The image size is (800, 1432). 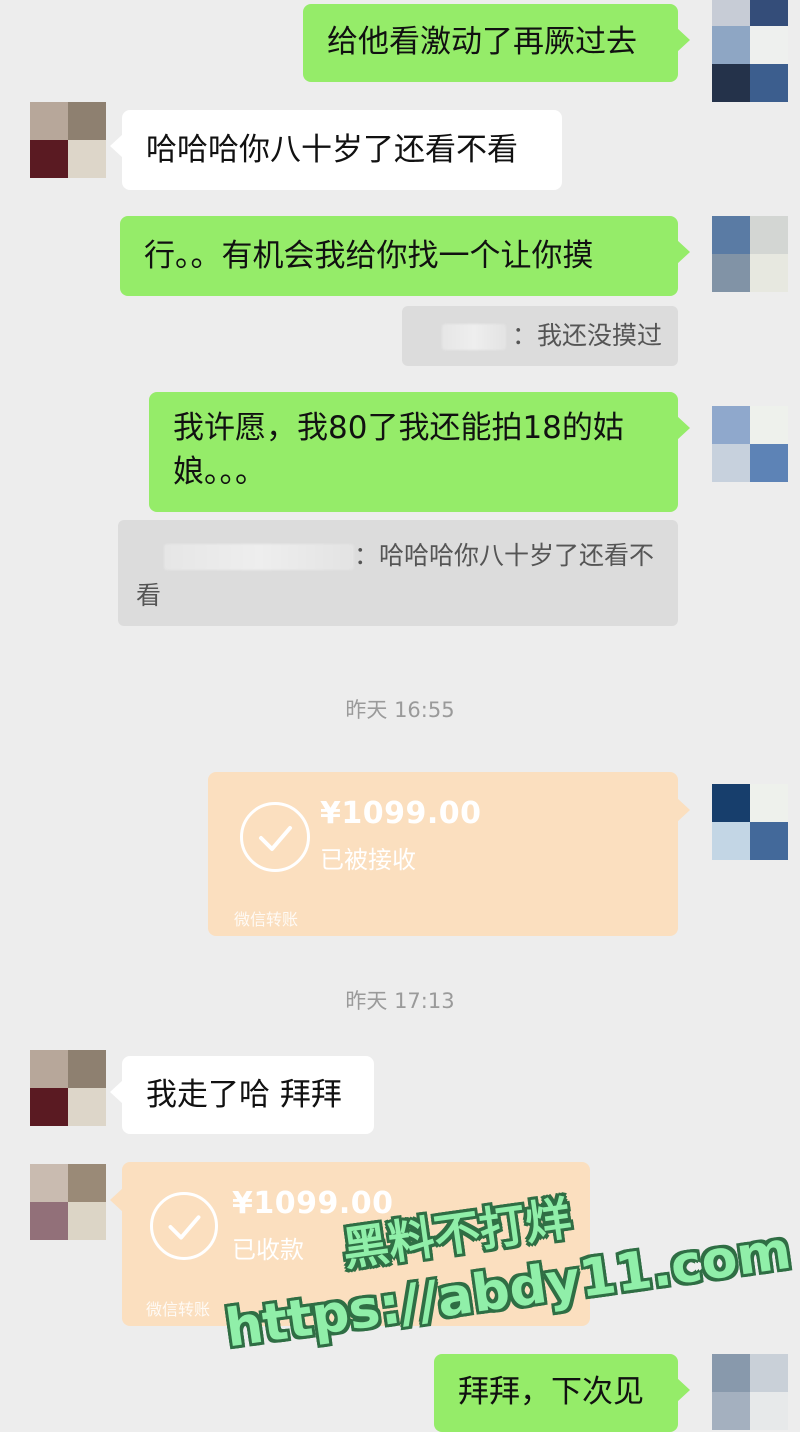 What do you see at coordinates (398, 573) in the screenshot?
I see `quoted-reply: ：哈哈哈你八十岁了还看不 看` at bounding box center [398, 573].